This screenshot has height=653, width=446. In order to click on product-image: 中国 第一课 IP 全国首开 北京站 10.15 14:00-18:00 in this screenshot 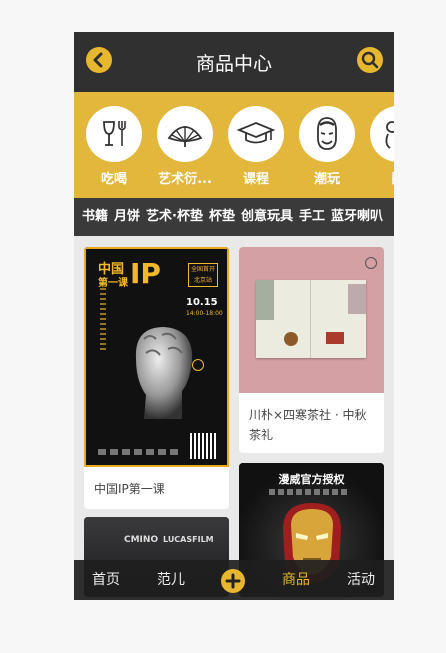, I will do `click(156, 357)`.